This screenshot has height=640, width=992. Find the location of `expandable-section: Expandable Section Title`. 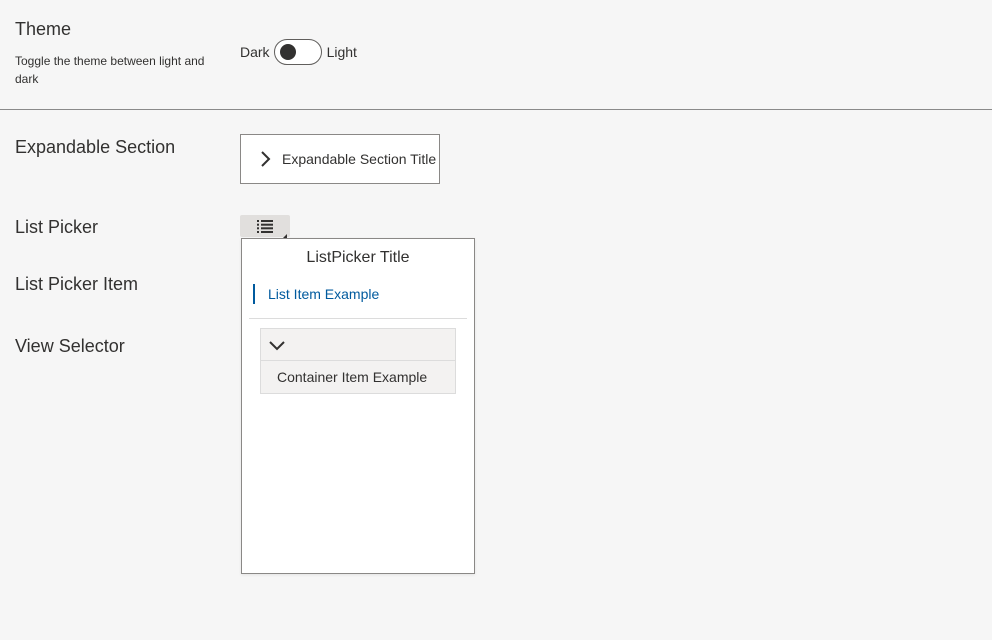

expandable-section: Expandable Section Title is located at coordinates (340, 159).